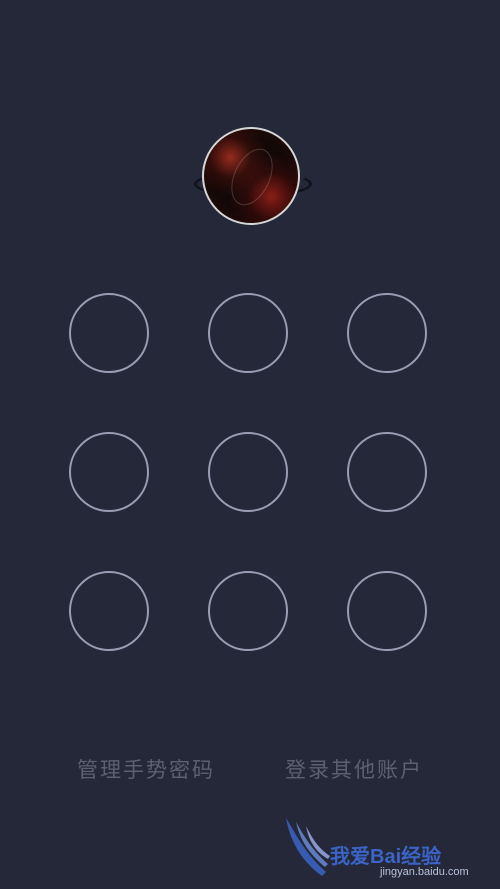  I want to click on watermark-text: 我爱Bai经验, so click(386, 857).